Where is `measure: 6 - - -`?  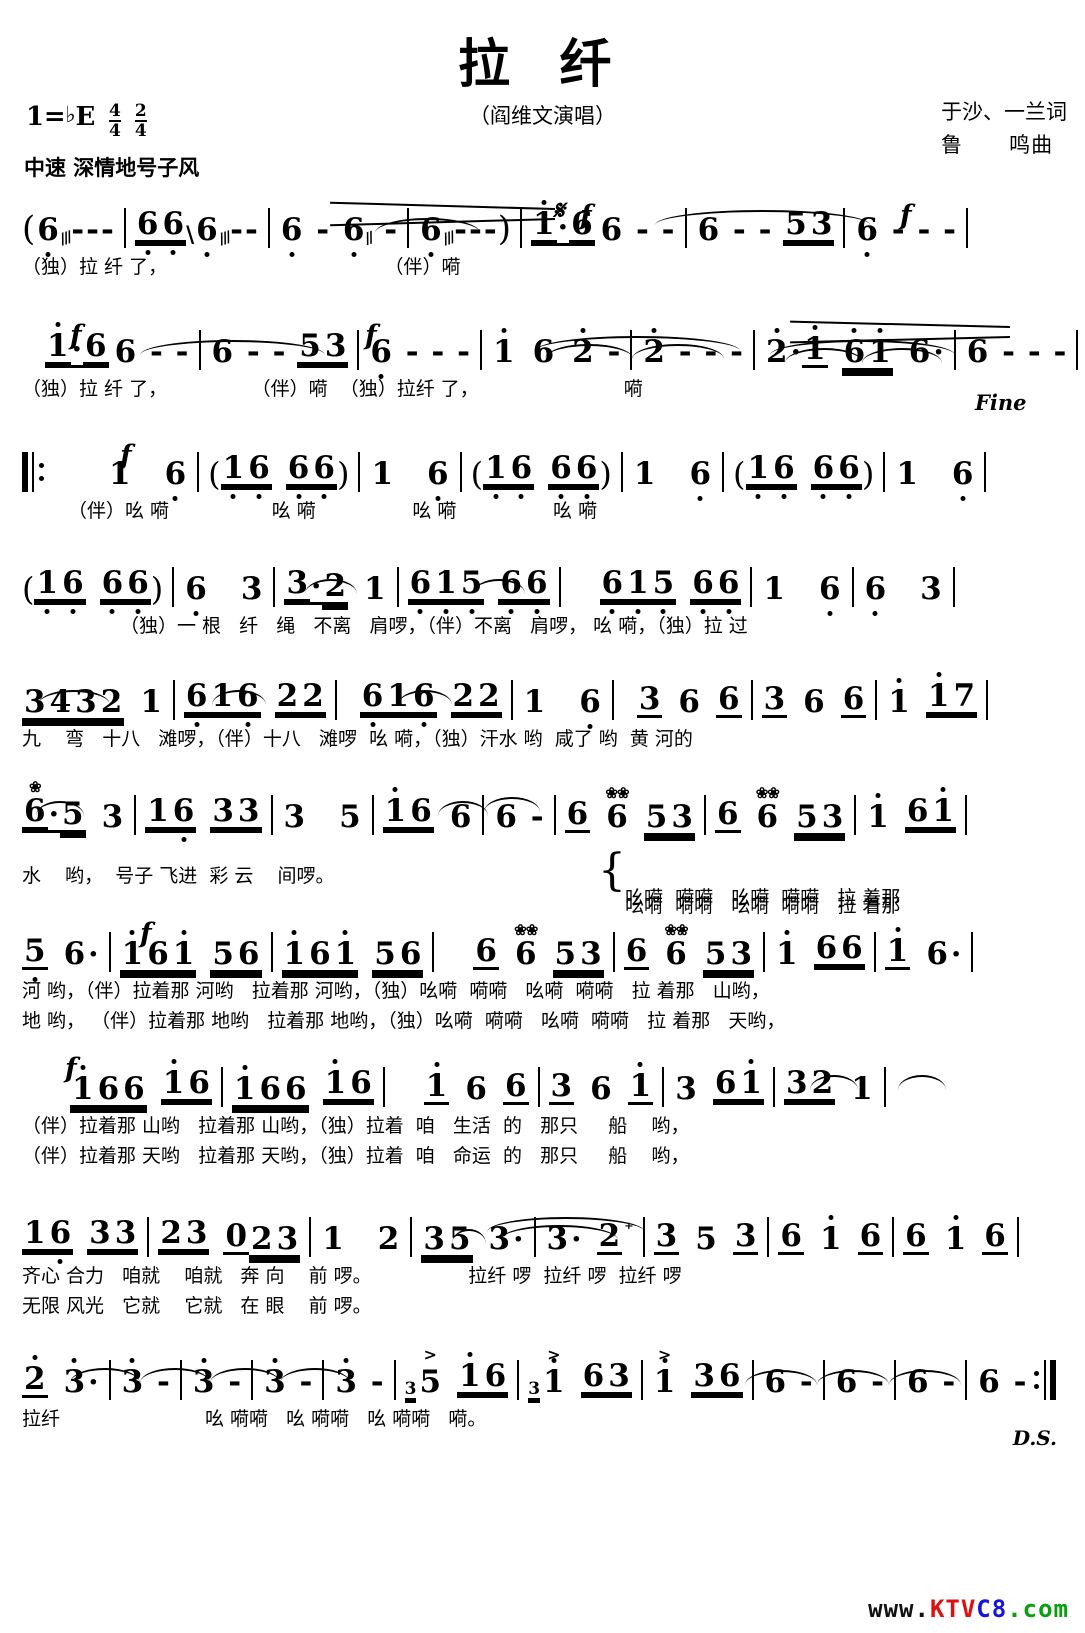 measure: 6 - - - is located at coordinates (906, 230).